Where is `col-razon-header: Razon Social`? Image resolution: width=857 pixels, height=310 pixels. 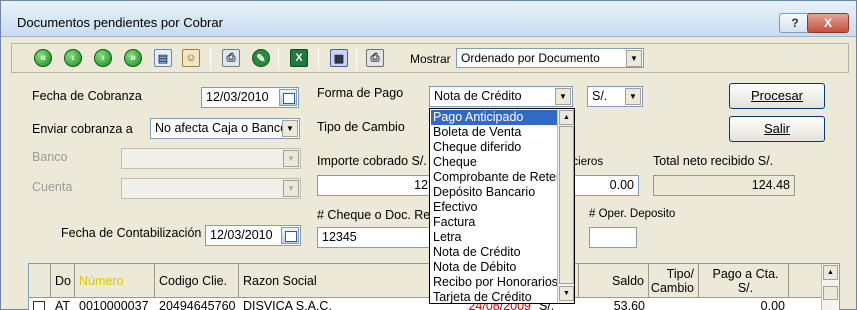 col-razon-header: Razon Social is located at coordinates (350, 281).